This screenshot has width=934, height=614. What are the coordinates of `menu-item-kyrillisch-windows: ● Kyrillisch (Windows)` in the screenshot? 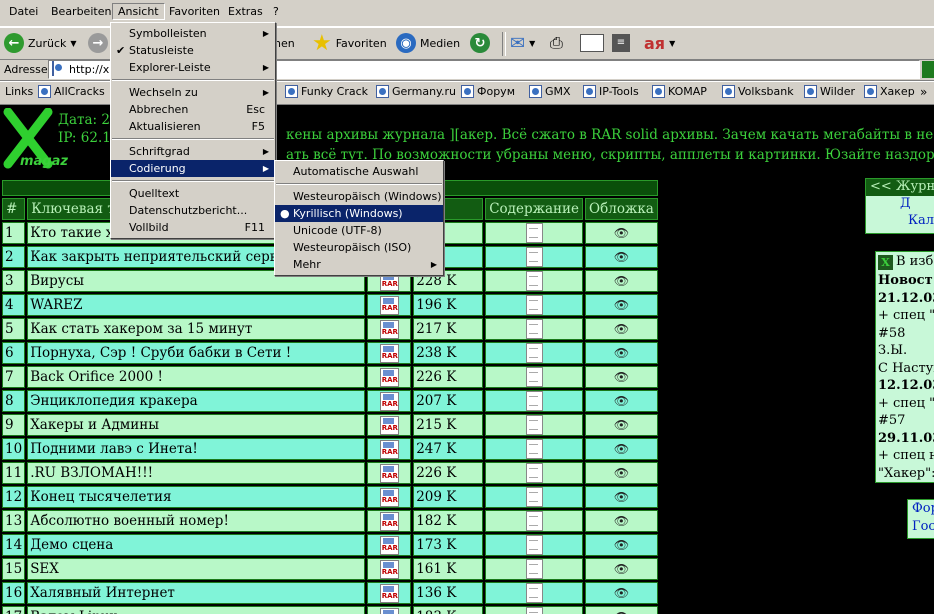 It's located at (359, 213).